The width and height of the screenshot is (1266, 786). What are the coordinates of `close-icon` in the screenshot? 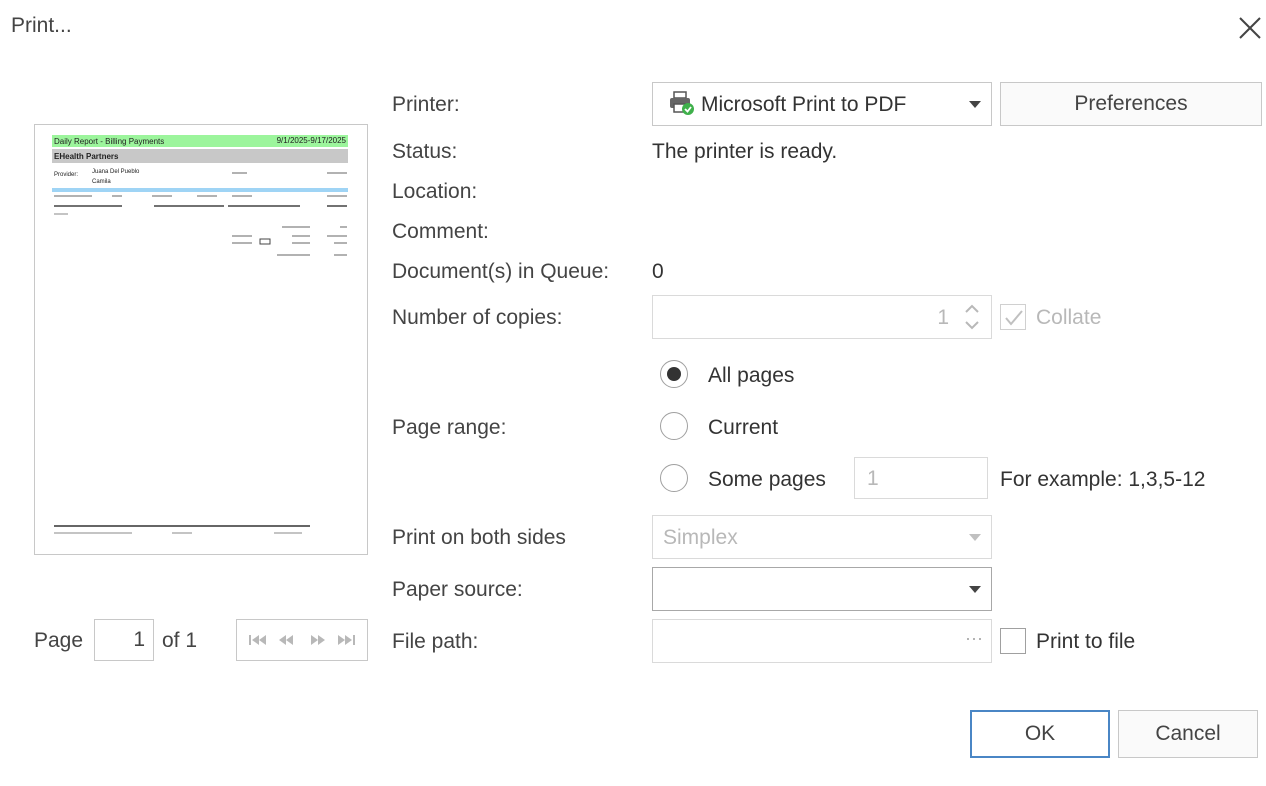 It's located at (1250, 28).